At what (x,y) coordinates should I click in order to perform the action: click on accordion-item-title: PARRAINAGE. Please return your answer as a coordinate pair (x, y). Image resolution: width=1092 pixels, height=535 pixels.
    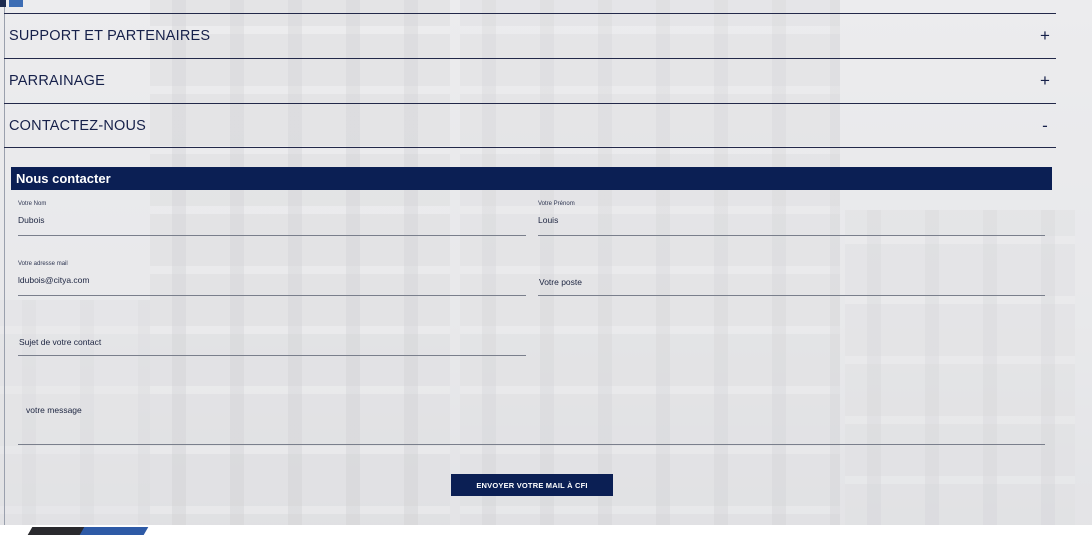
    Looking at the image, I should click on (57, 81).